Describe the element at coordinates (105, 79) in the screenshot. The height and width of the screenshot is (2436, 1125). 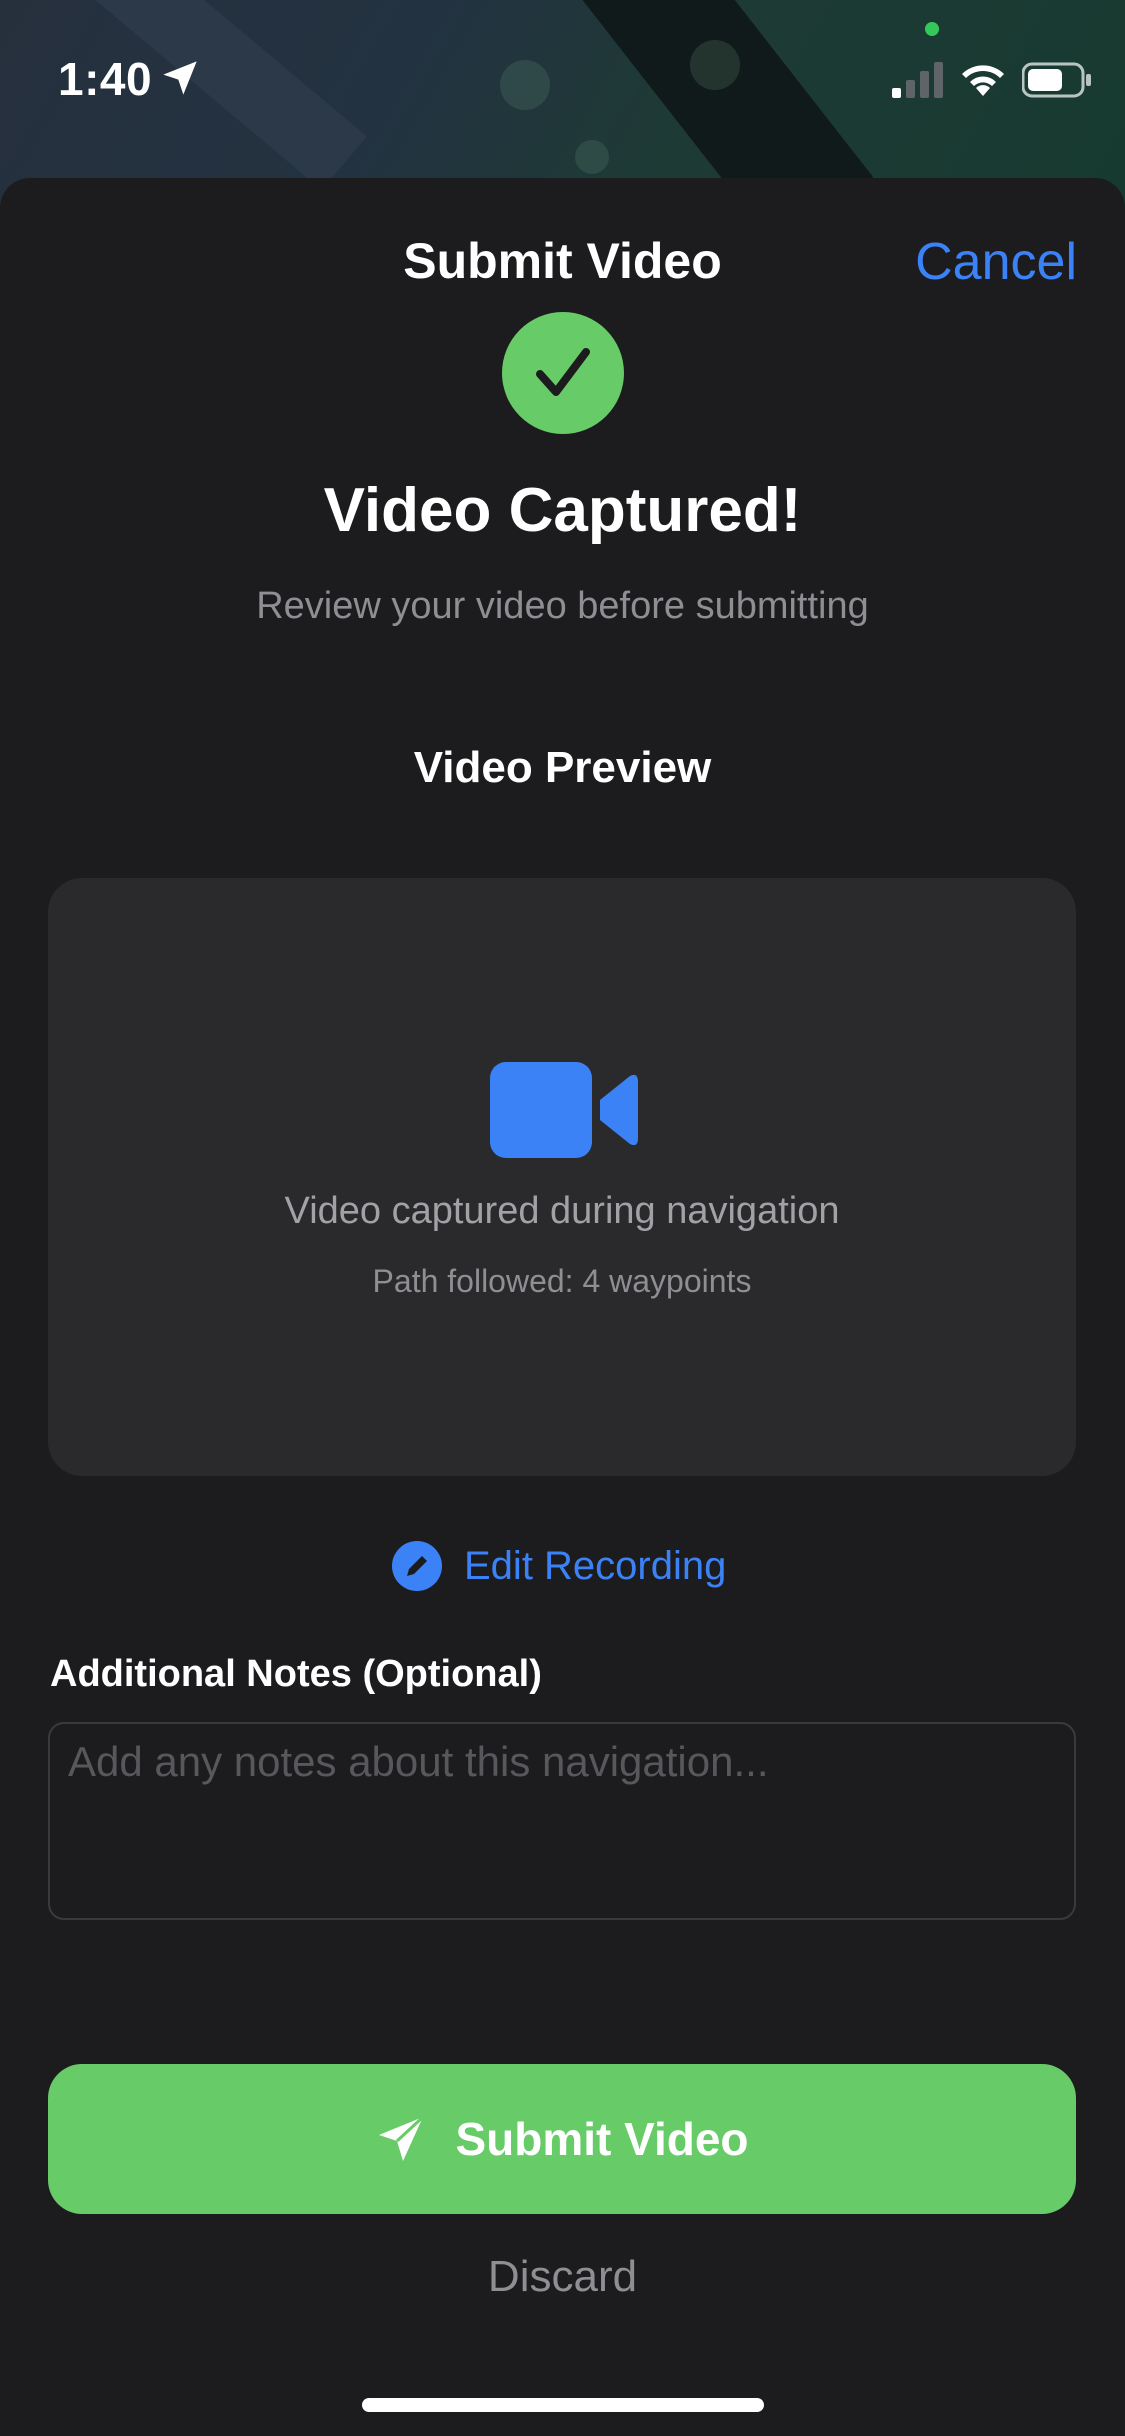
I see `status-time: 1:40` at that location.